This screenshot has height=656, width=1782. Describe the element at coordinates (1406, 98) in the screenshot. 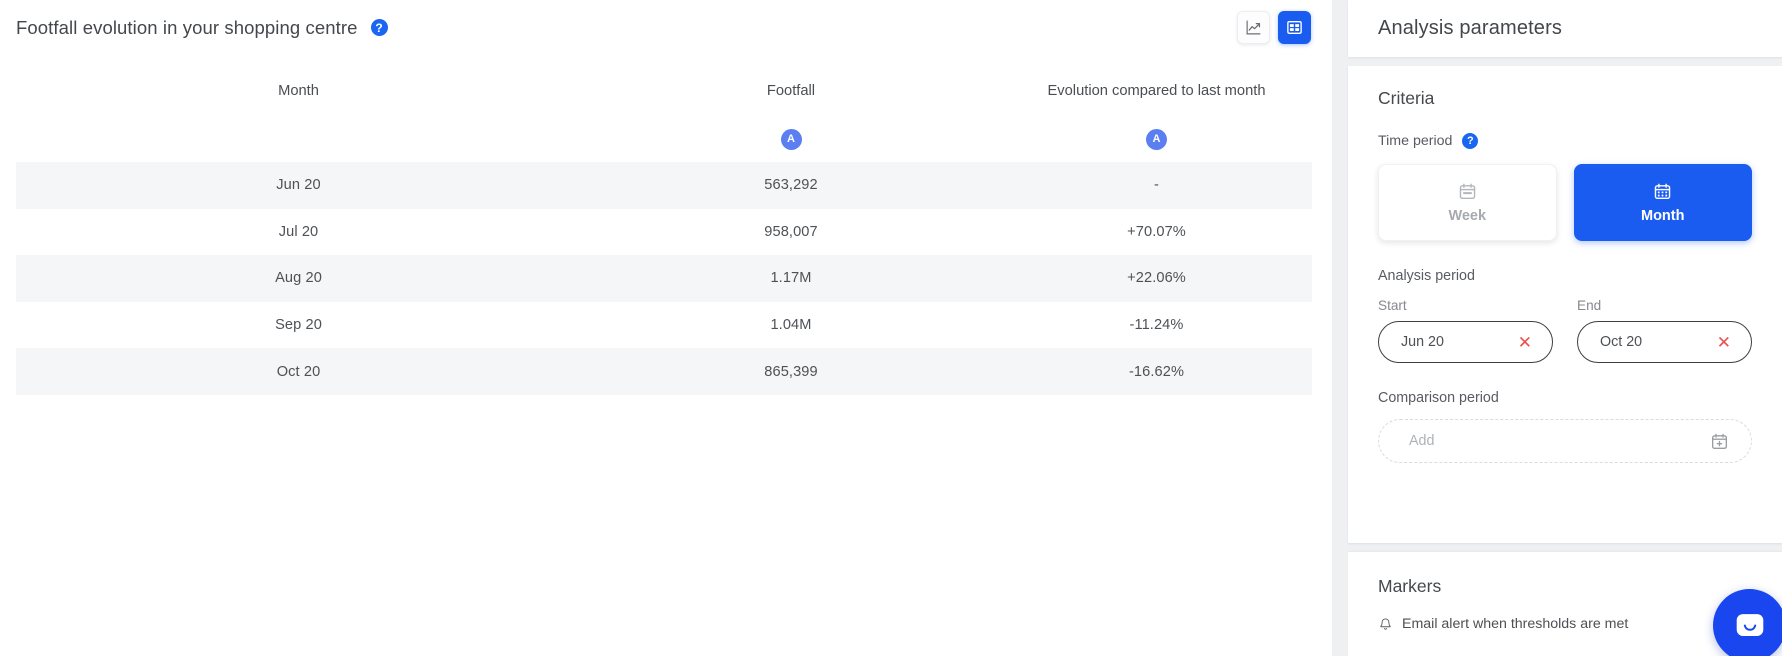

I see `criteria-heading: Criteria` at that location.